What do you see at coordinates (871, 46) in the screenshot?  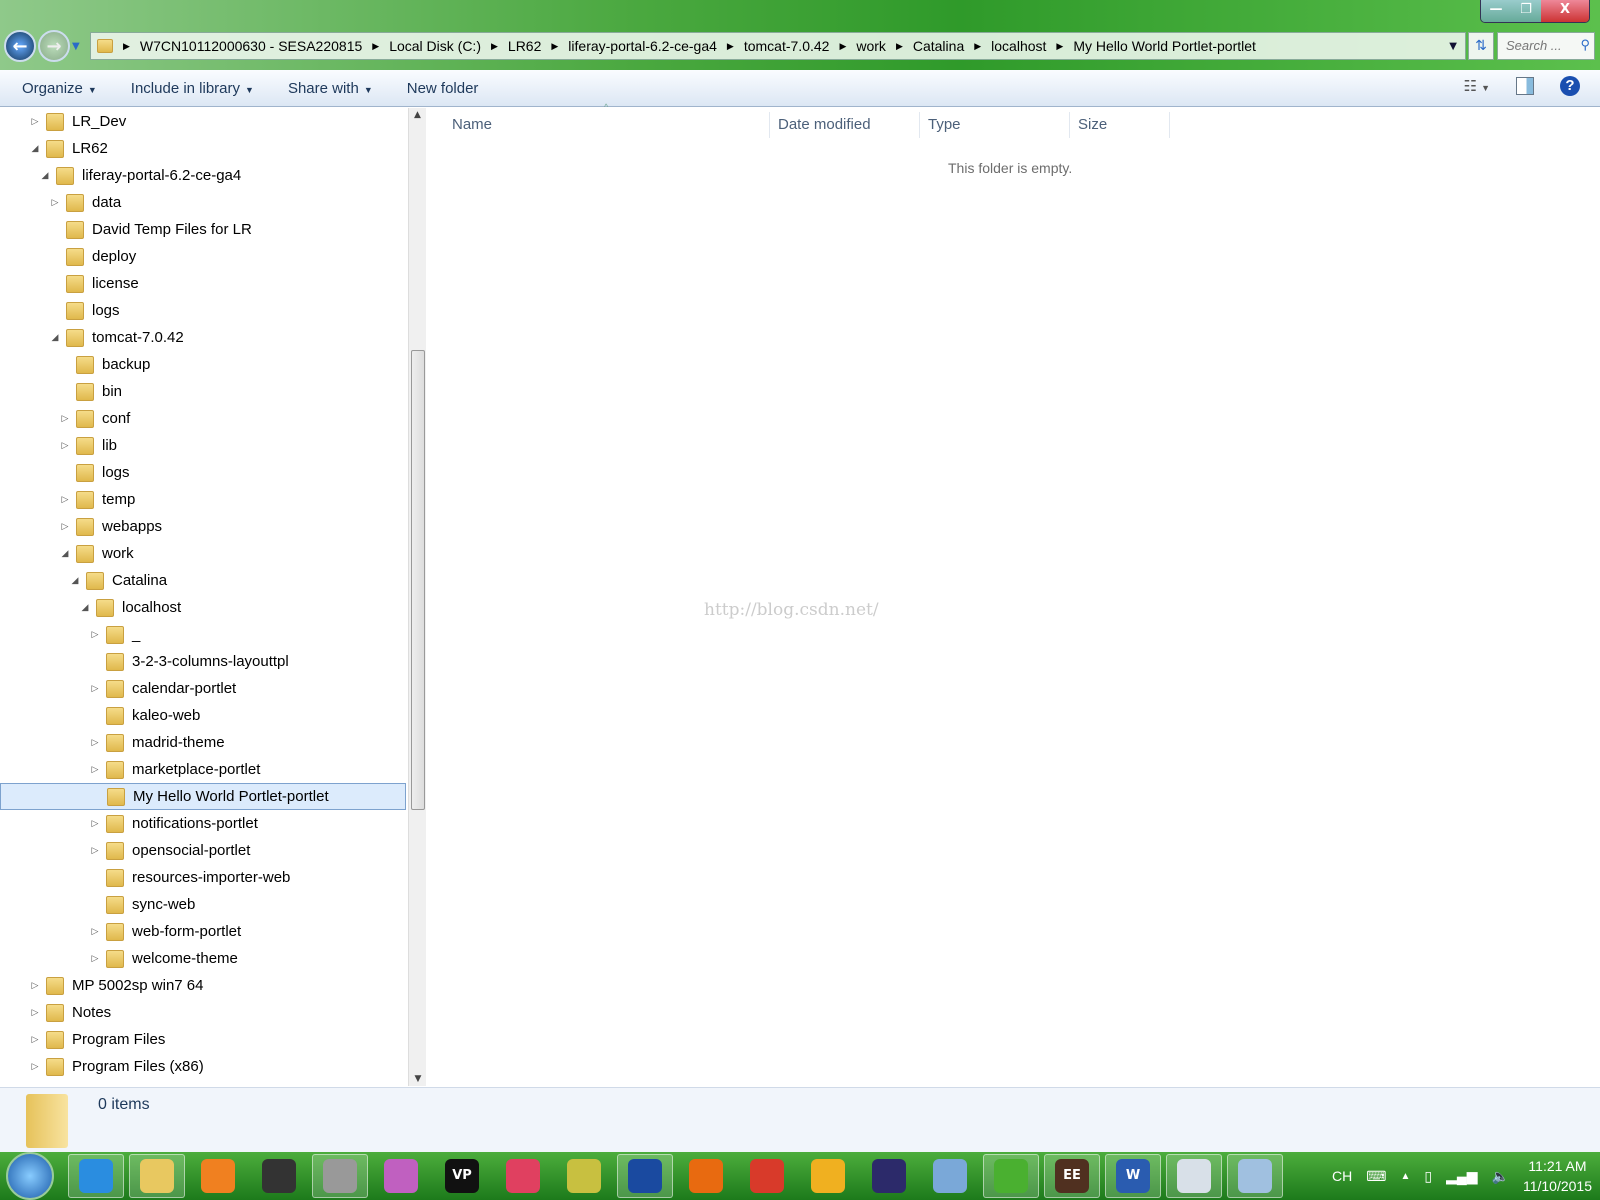 I see `breadcrumb-item: work` at bounding box center [871, 46].